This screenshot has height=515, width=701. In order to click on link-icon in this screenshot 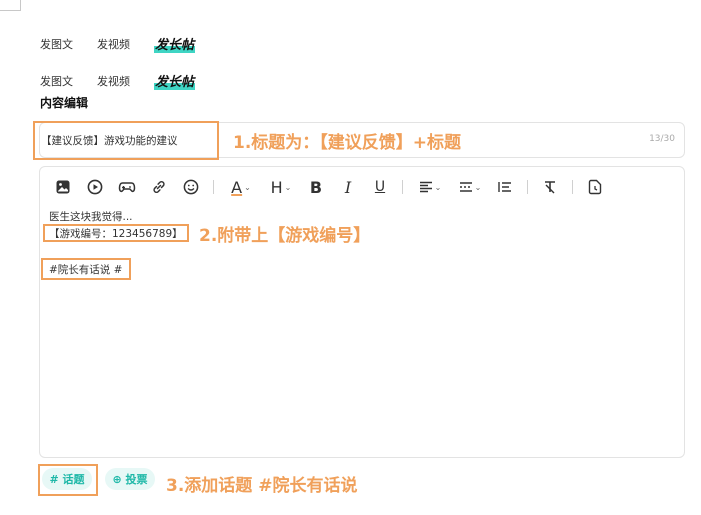, I will do `click(159, 187)`.